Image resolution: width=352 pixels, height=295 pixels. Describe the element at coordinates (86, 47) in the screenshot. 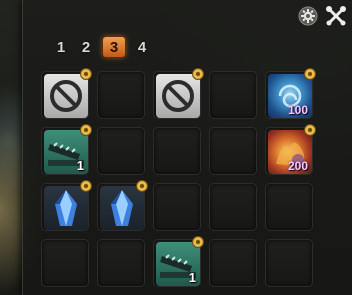

I see `tab-2: 2` at that location.